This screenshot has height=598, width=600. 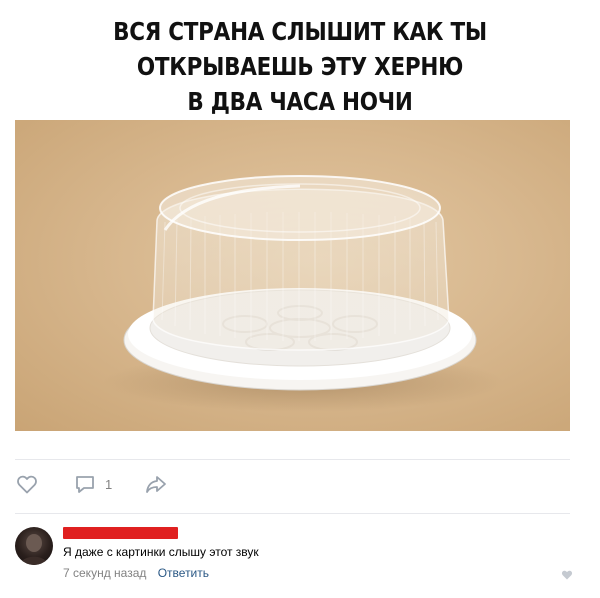 I want to click on share-button, so click(x=156, y=484).